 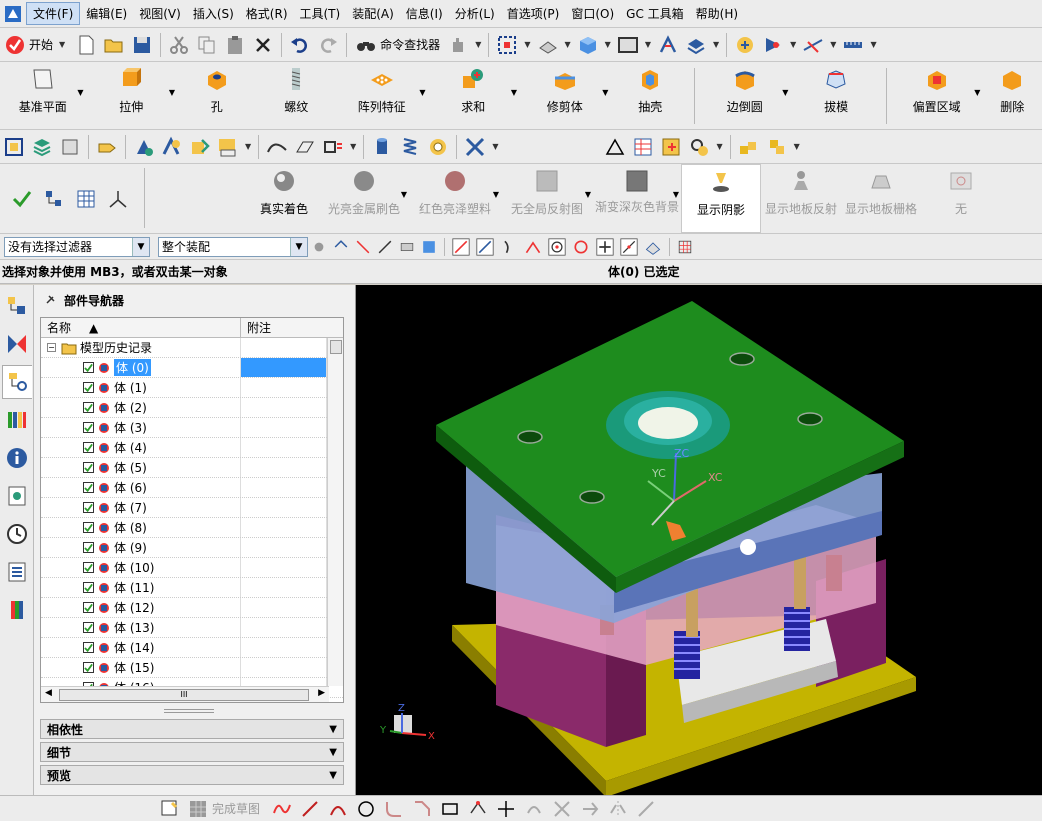 I want to click on line-icon, so click(x=310, y=809).